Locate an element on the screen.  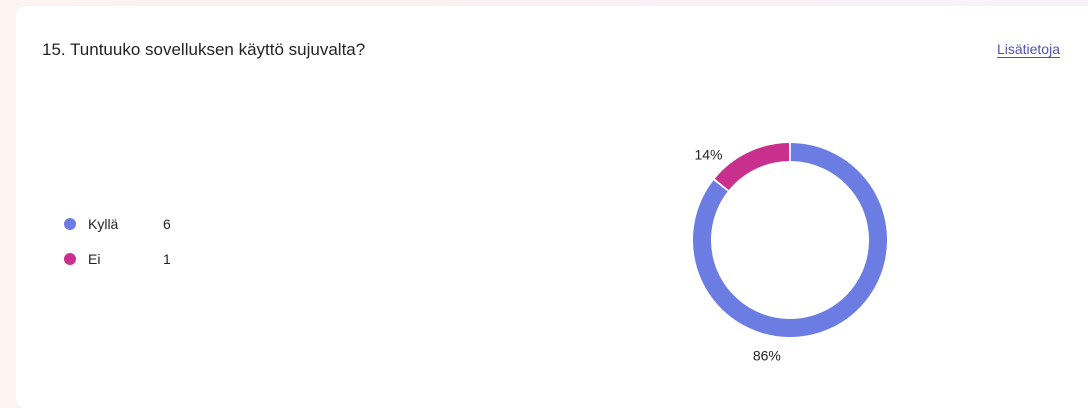
legend-item-kylla: Kyllä 6 is located at coordinates (144, 223).